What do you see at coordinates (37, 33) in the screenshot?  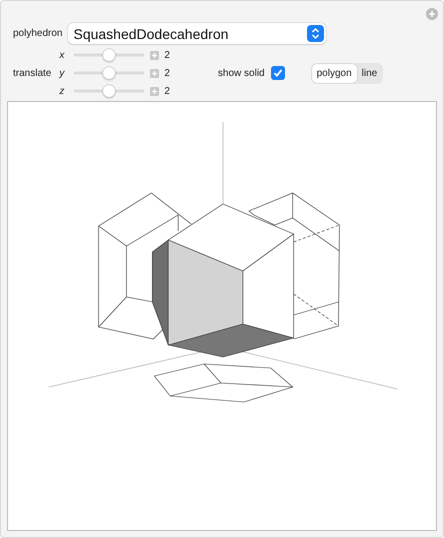 I see `polyhedron-label: polyhedron` at bounding box center [37, 33].